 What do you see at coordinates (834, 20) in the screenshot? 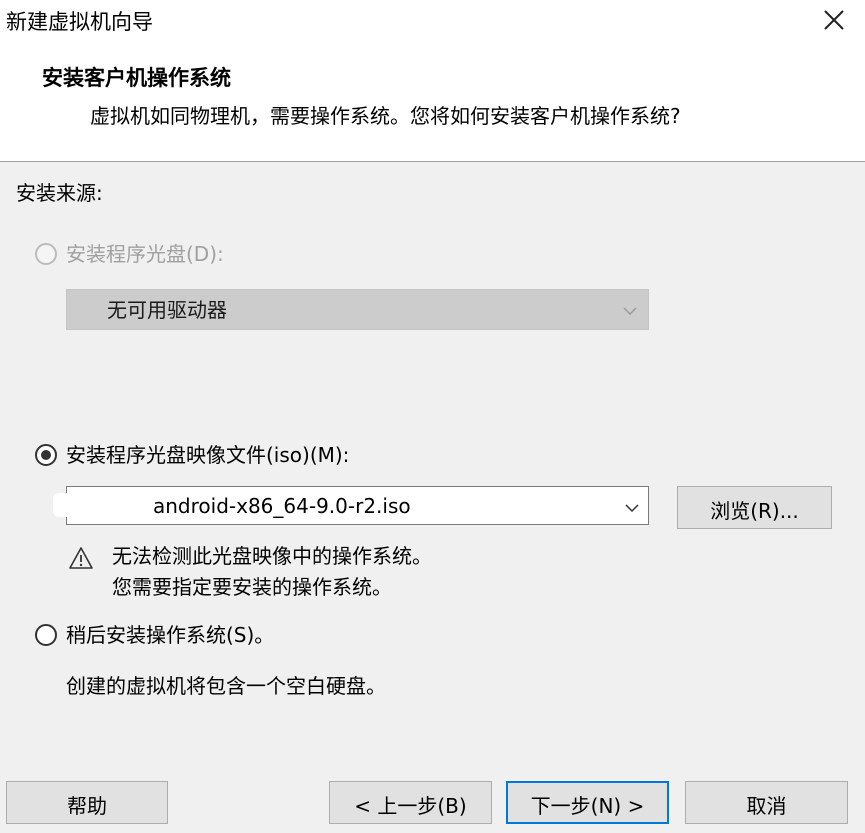
I see `close-icon` at bounding box center [834, 20].